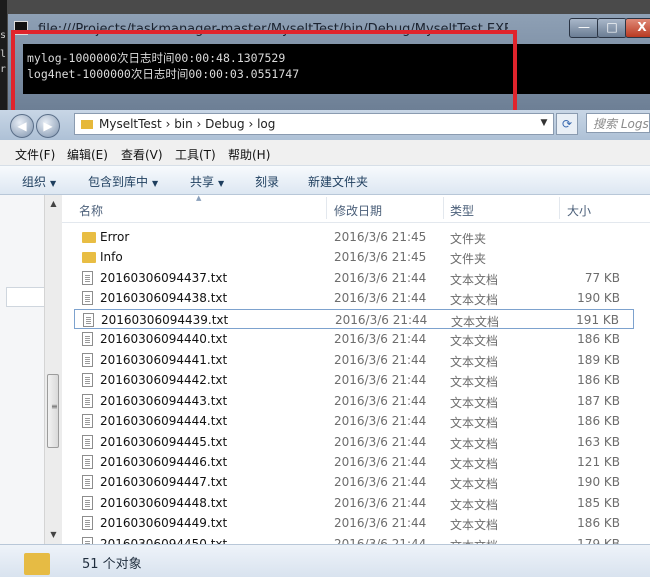 This screenshot has height=577, width=650. What do you see at coordinates (584, 28) in the screenshot?
I see `minimize-button: —` at bounding box center [584, 28].